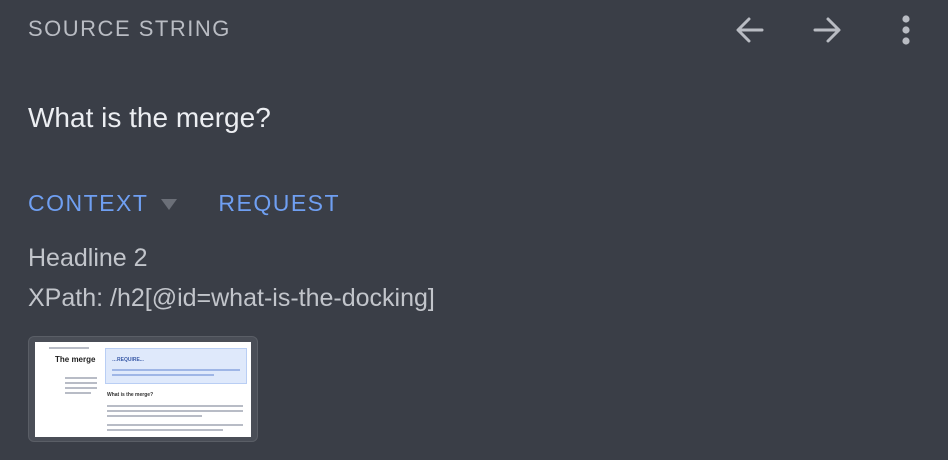 The height and width of the screenshot is (460, 948). What do you see at coordinates (130, 395) in the screenshot?
I see `thumbnail-heading: What is the merge?` at bounding box center [130, 395].